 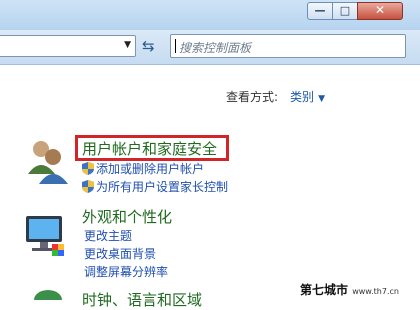 What do you see at coordinates (349, 289) in the screenshot?
I see `watermark: 第七城市 www.th7.cn` at bounding box center [349, 289].